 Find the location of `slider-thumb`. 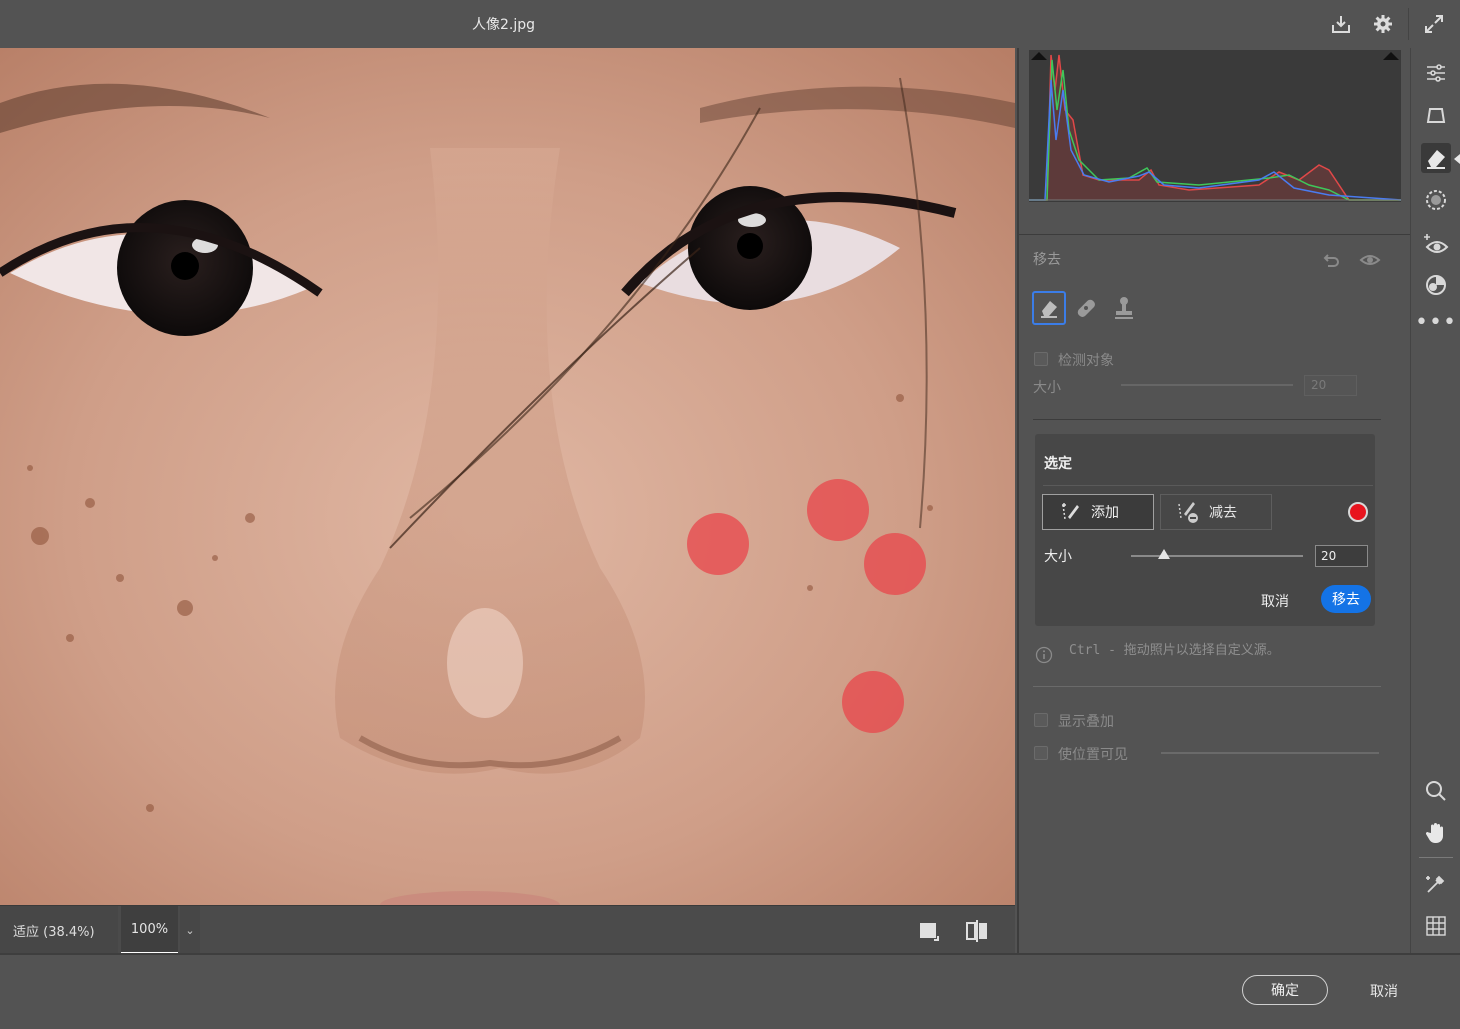

slider-thumb is located at coordinates (1163, 554).